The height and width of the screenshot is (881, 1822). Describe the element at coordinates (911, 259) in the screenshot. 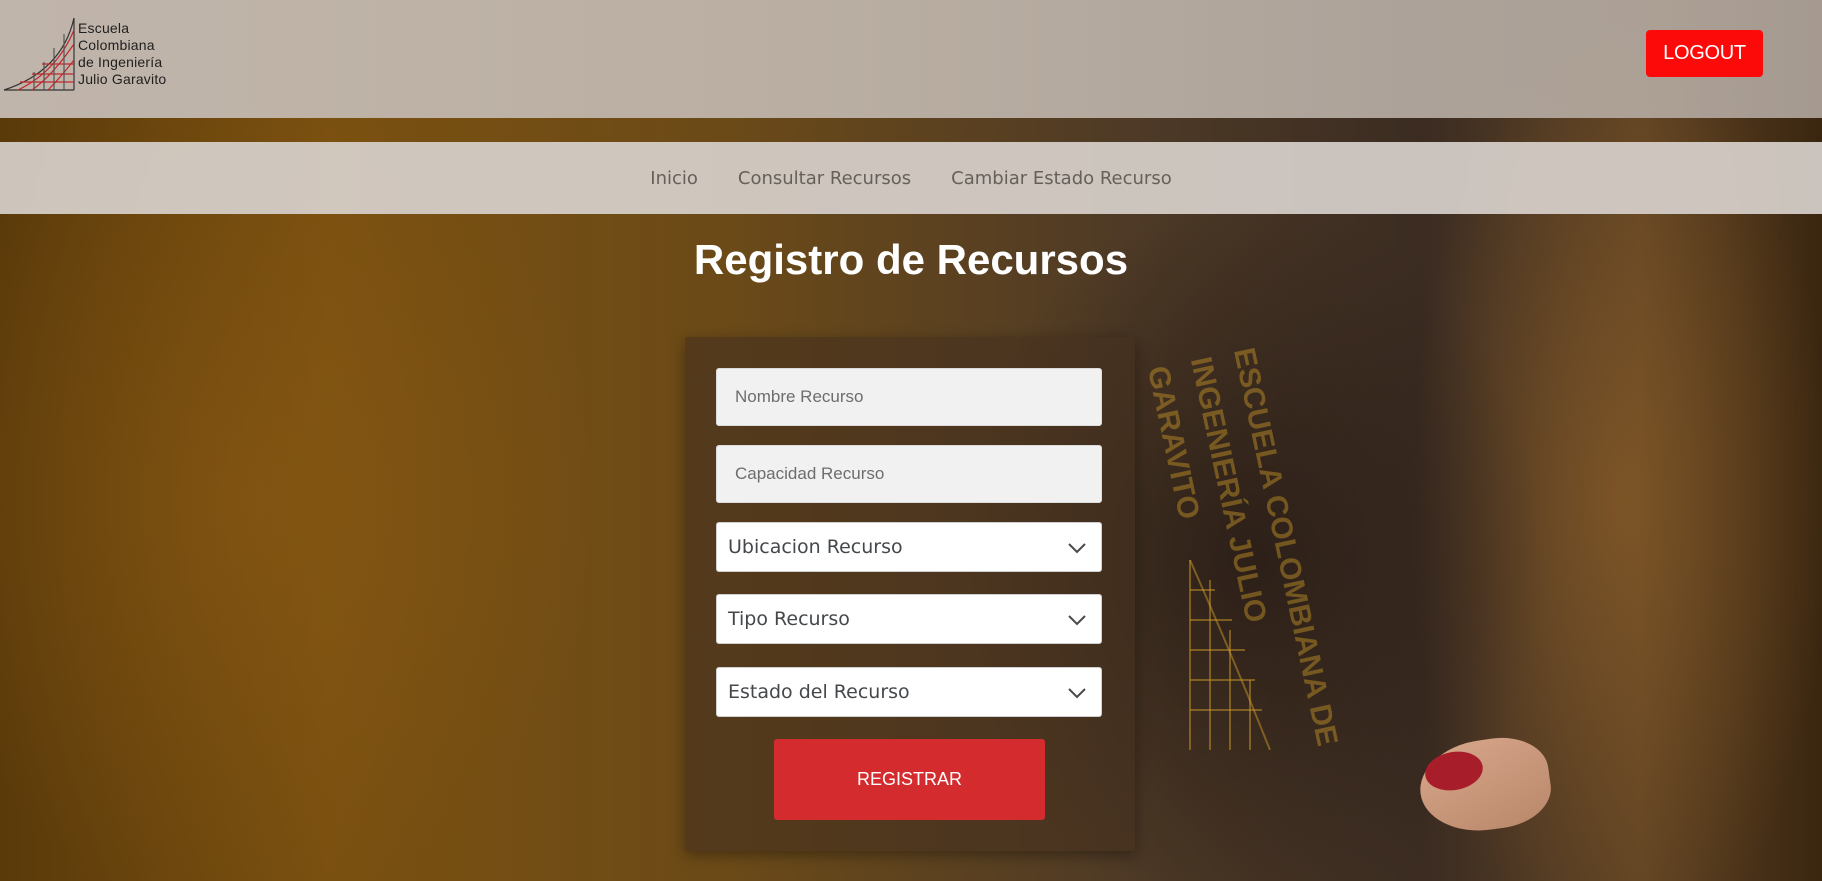

I see `page-title: Registro de Recursos` at that location.